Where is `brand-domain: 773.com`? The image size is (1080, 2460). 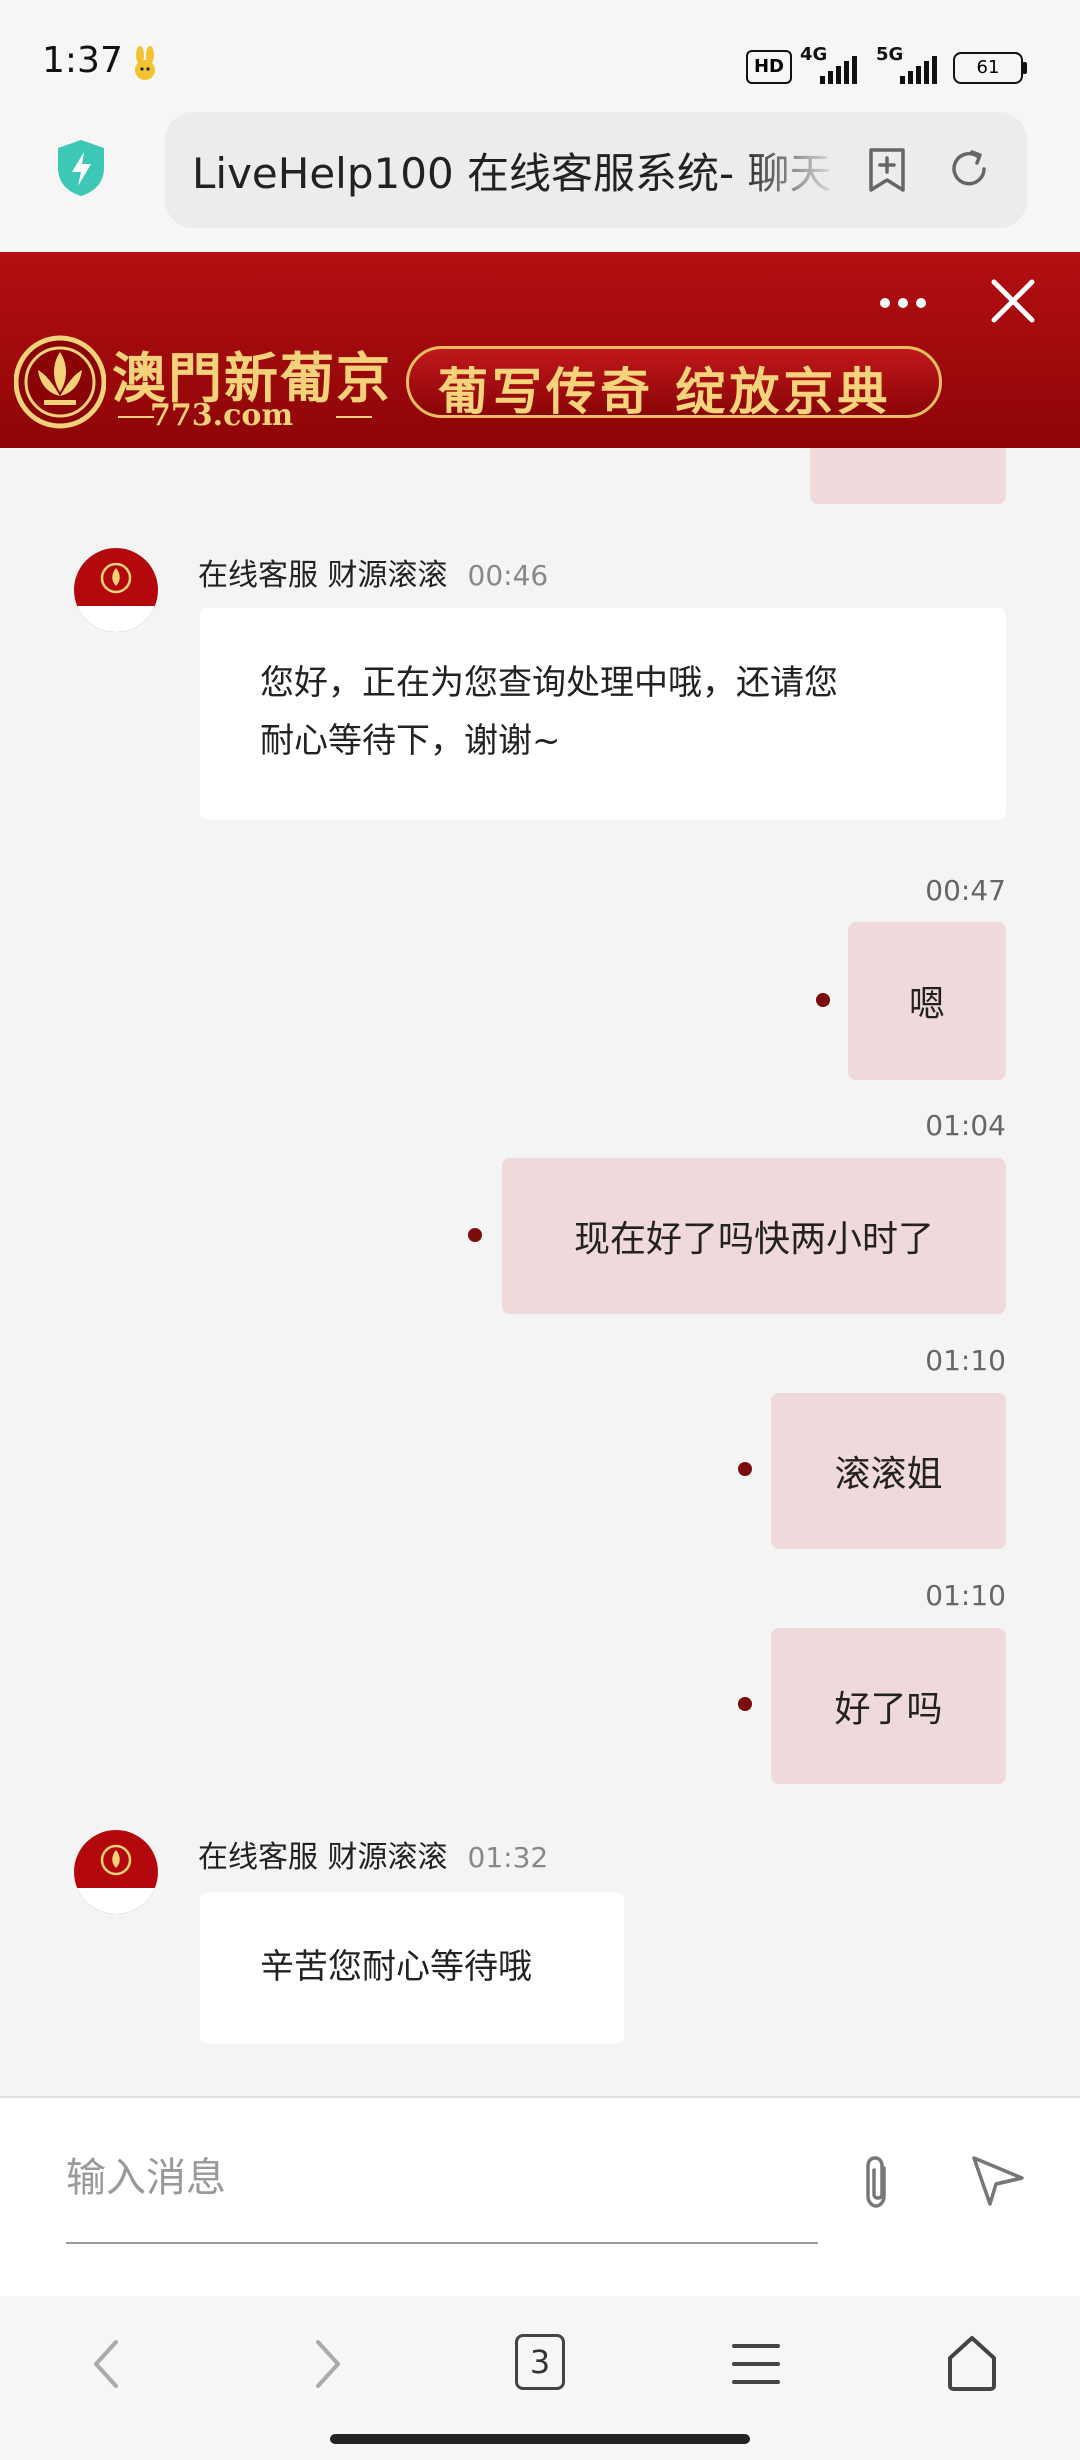
brand-domain: 773.com is located at coordinates (222, 415).